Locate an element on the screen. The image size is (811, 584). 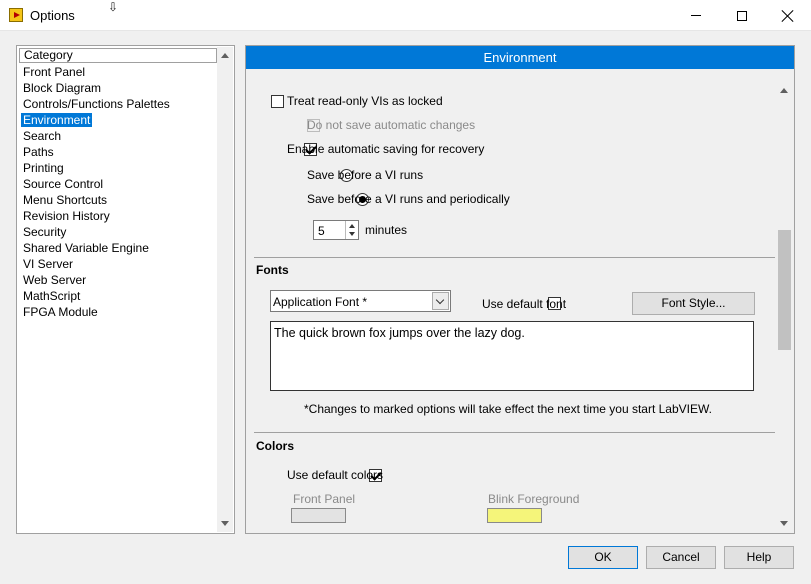
category-item-fpga-module: FPGA Module is located at coordinates (118, 312).